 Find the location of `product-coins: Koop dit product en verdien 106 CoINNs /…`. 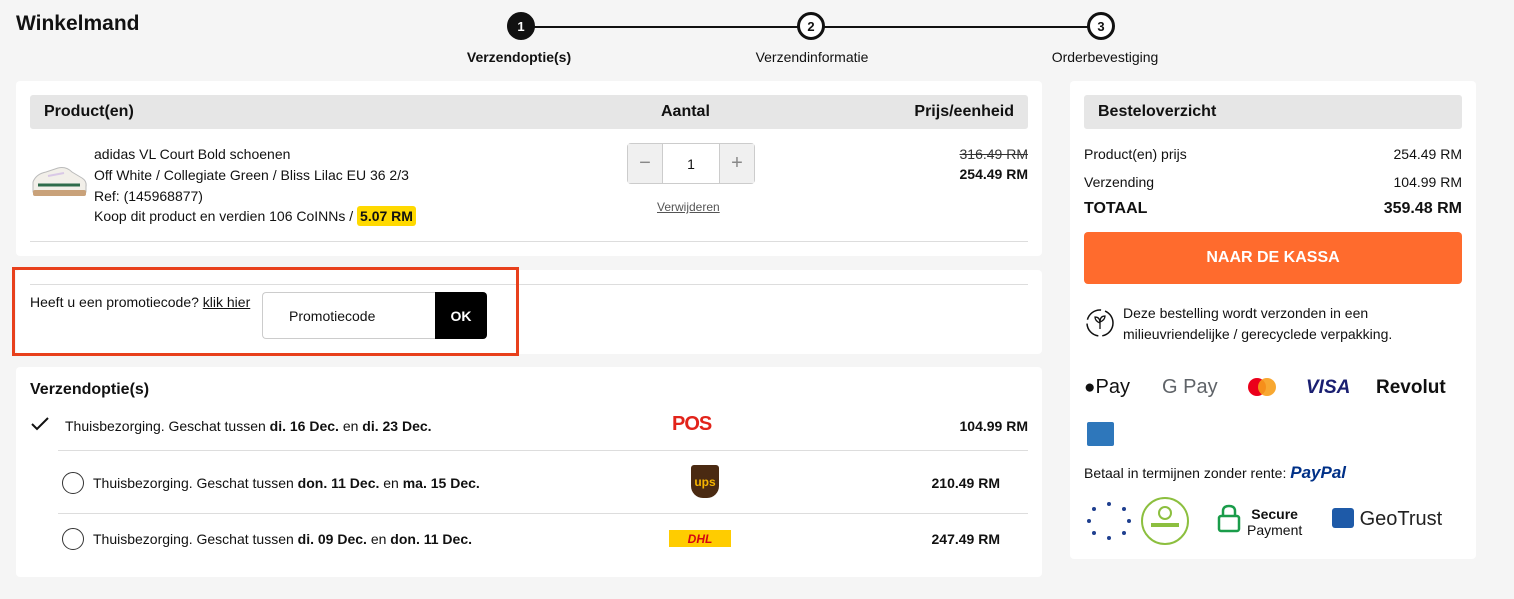

product-coins: Koop dit product en verdien 106 CoINNs /… is located at coordinates (255, 216).